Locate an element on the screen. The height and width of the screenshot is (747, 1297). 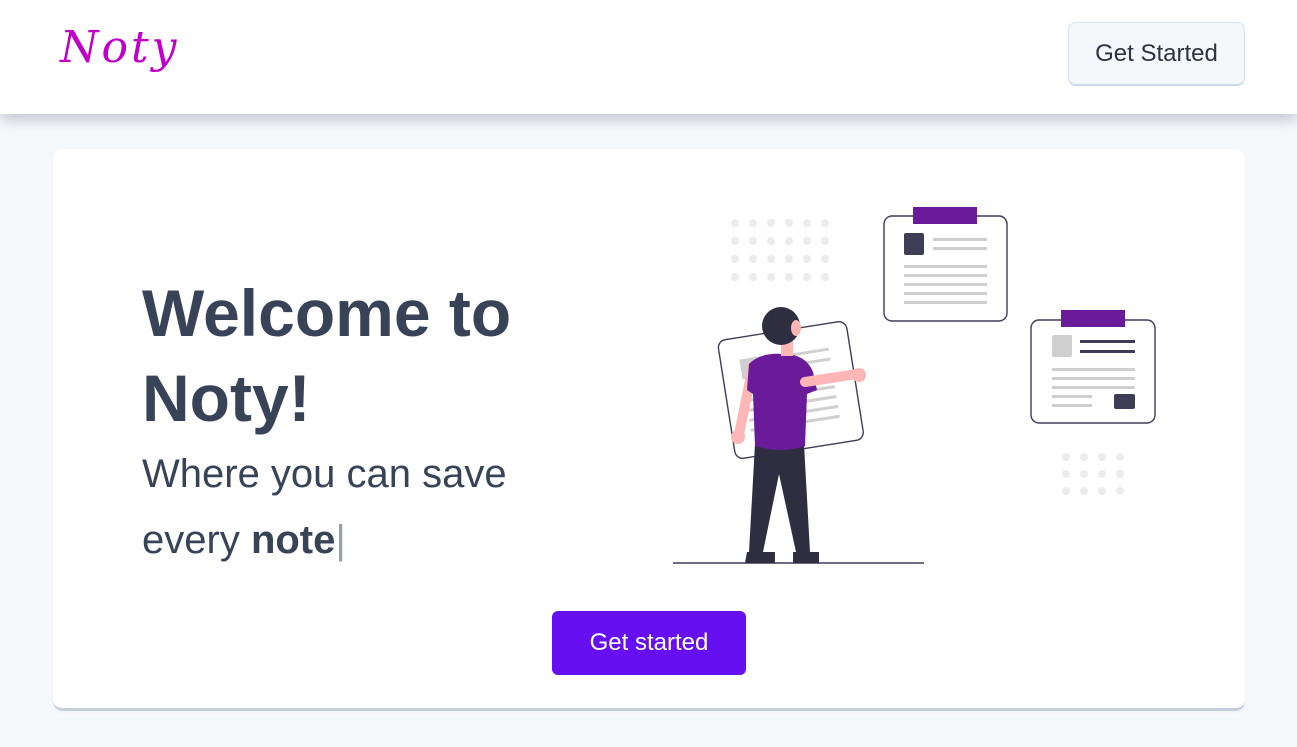
hero-title: Welcome to Noty! is located at coordinates (327, 355).